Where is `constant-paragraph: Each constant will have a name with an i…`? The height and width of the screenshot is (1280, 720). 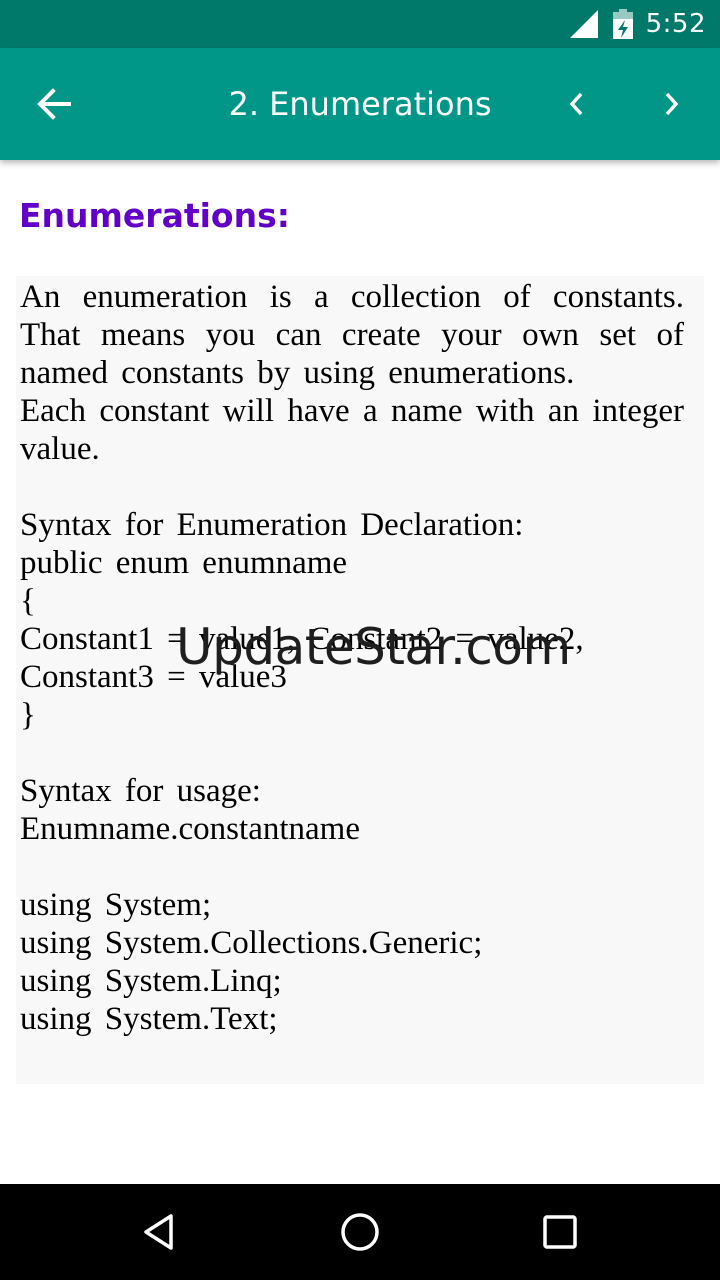
constant-paragraph: Each constant will have a name with an i… is located at coordinates (352, 430).